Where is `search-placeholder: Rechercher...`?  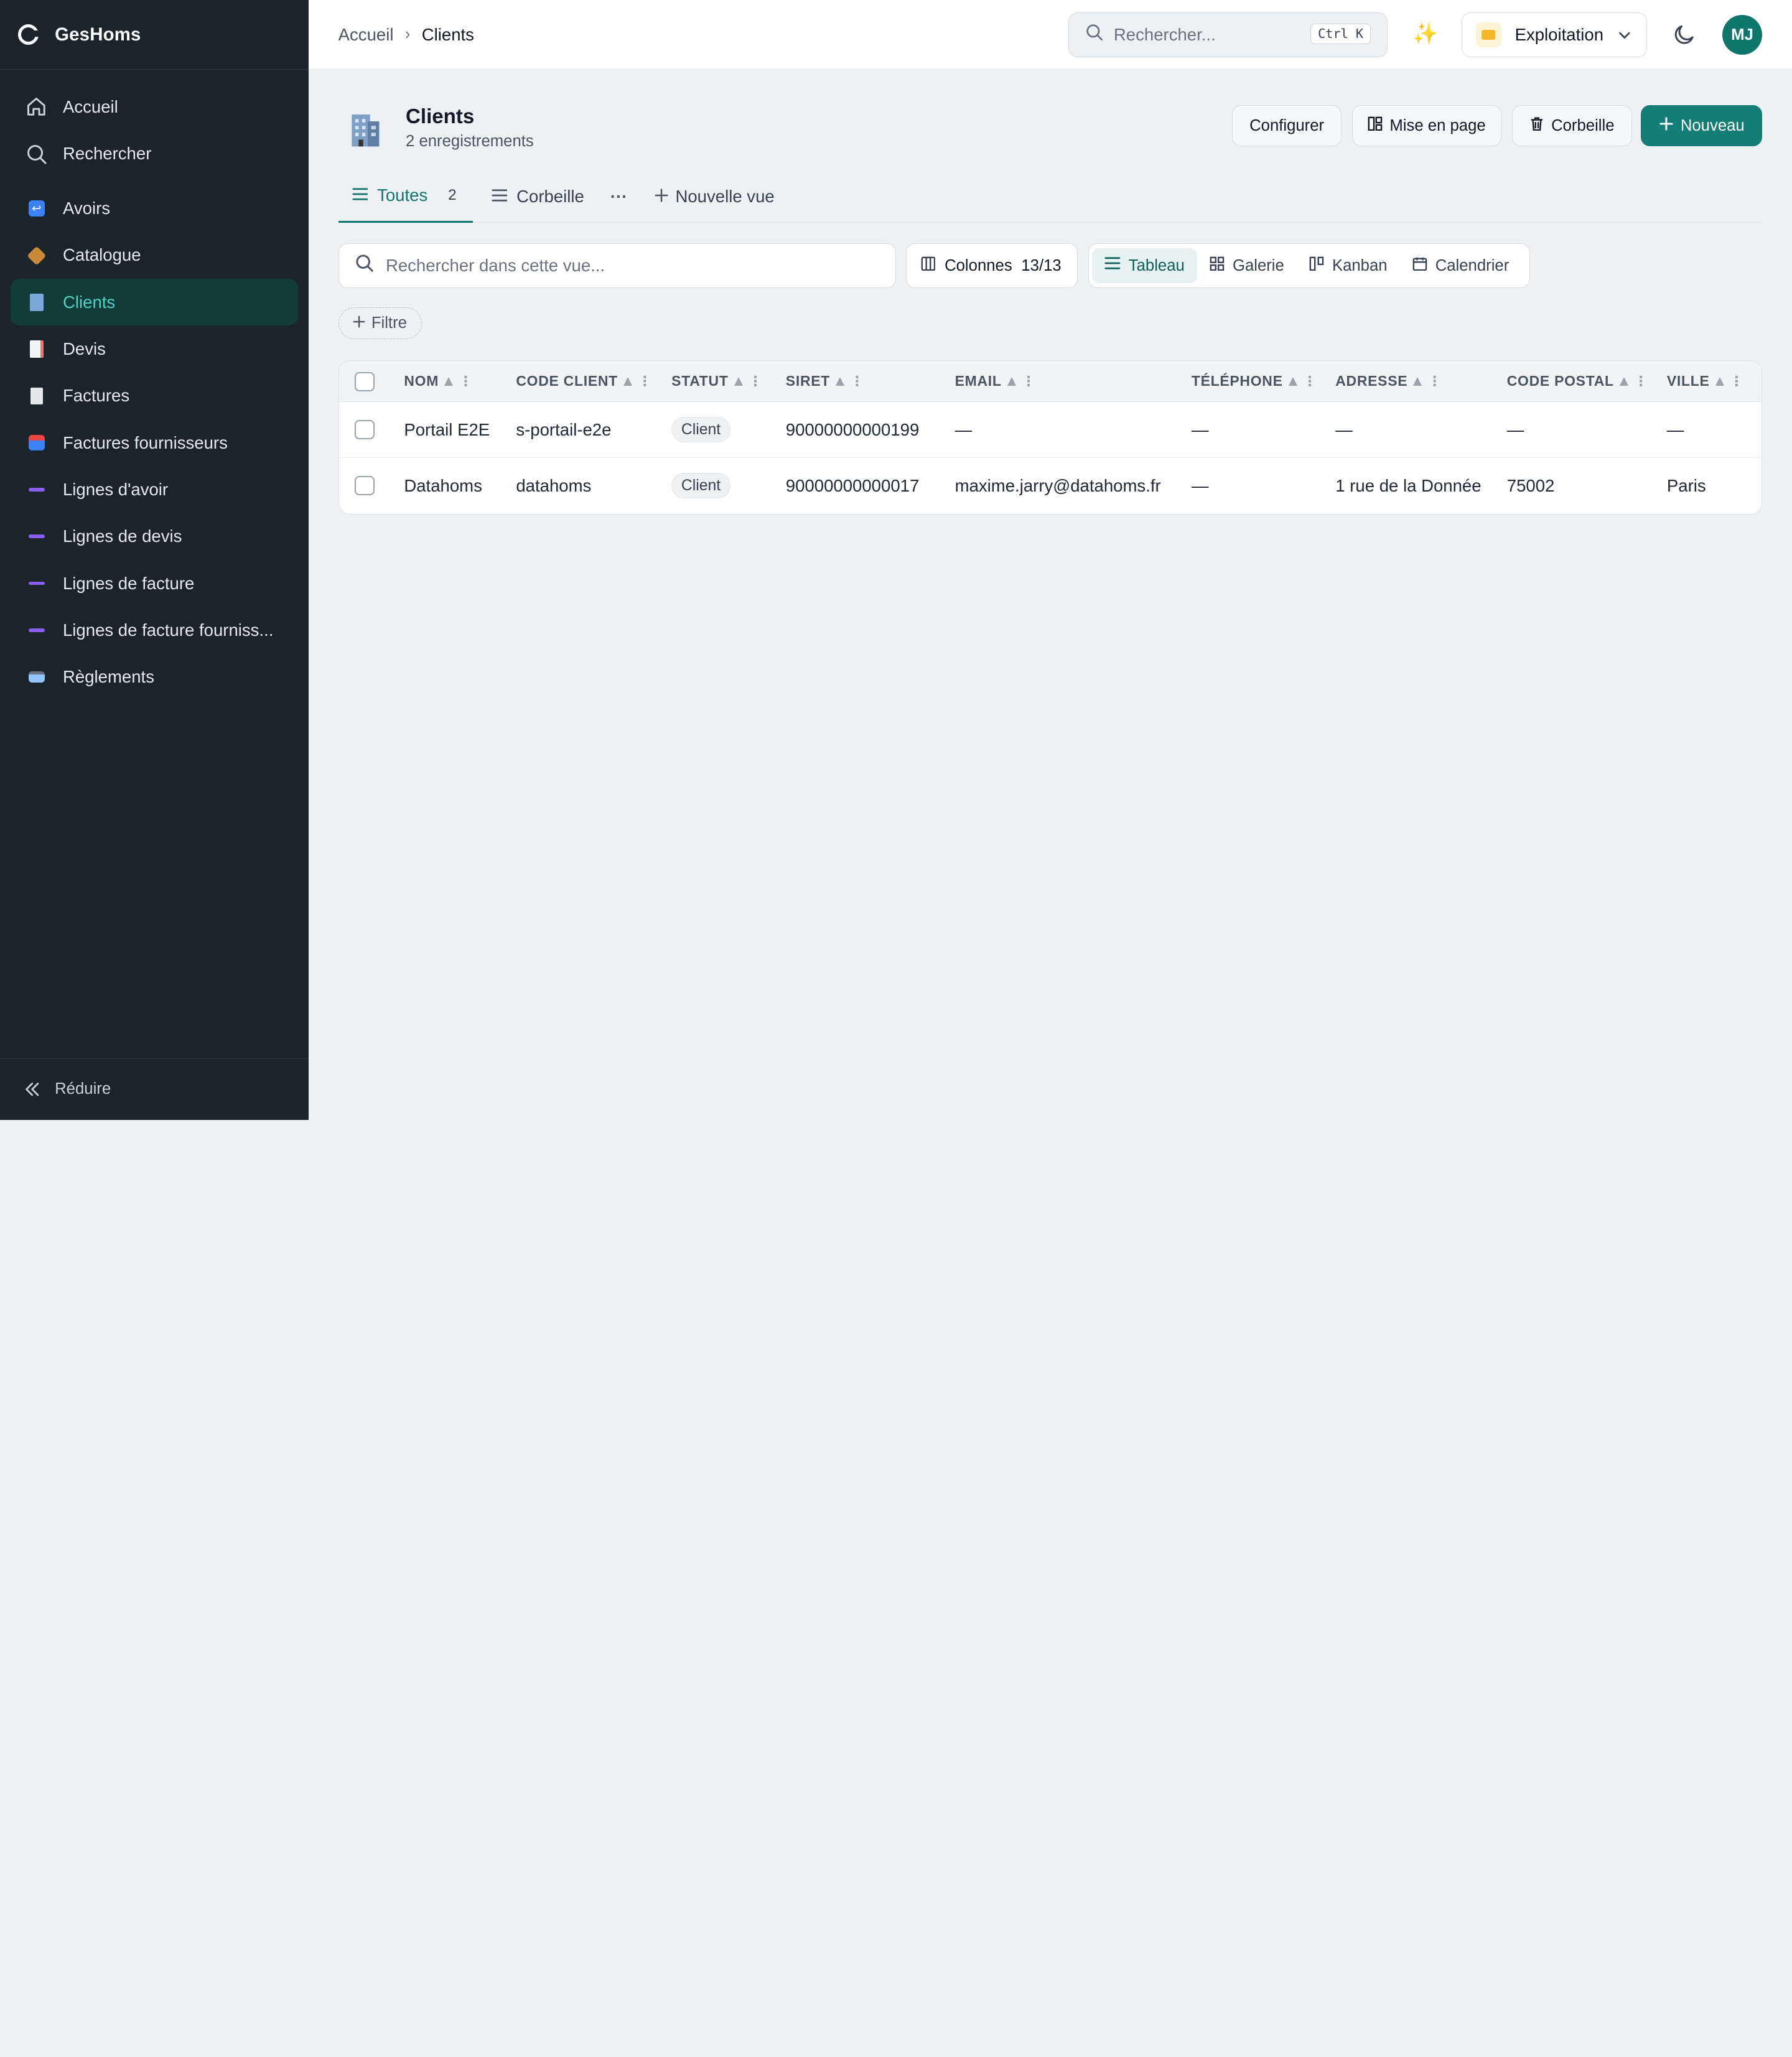 search-placeholder: Rechercher... is located at coordinates (1164, 35).